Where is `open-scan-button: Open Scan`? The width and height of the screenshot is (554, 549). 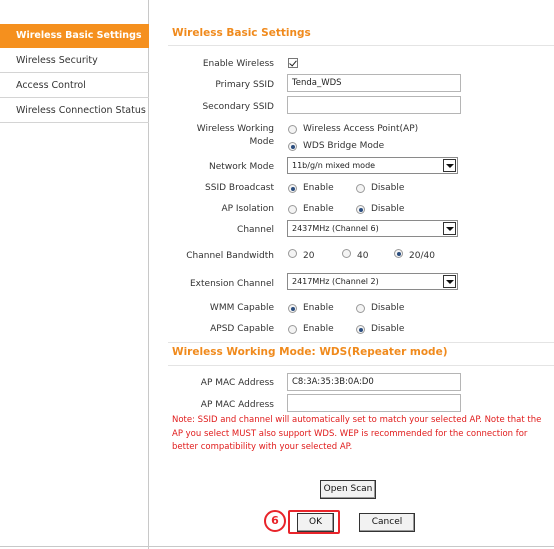
open-scan-button: Open Scan is located at coordinates (348, 489).